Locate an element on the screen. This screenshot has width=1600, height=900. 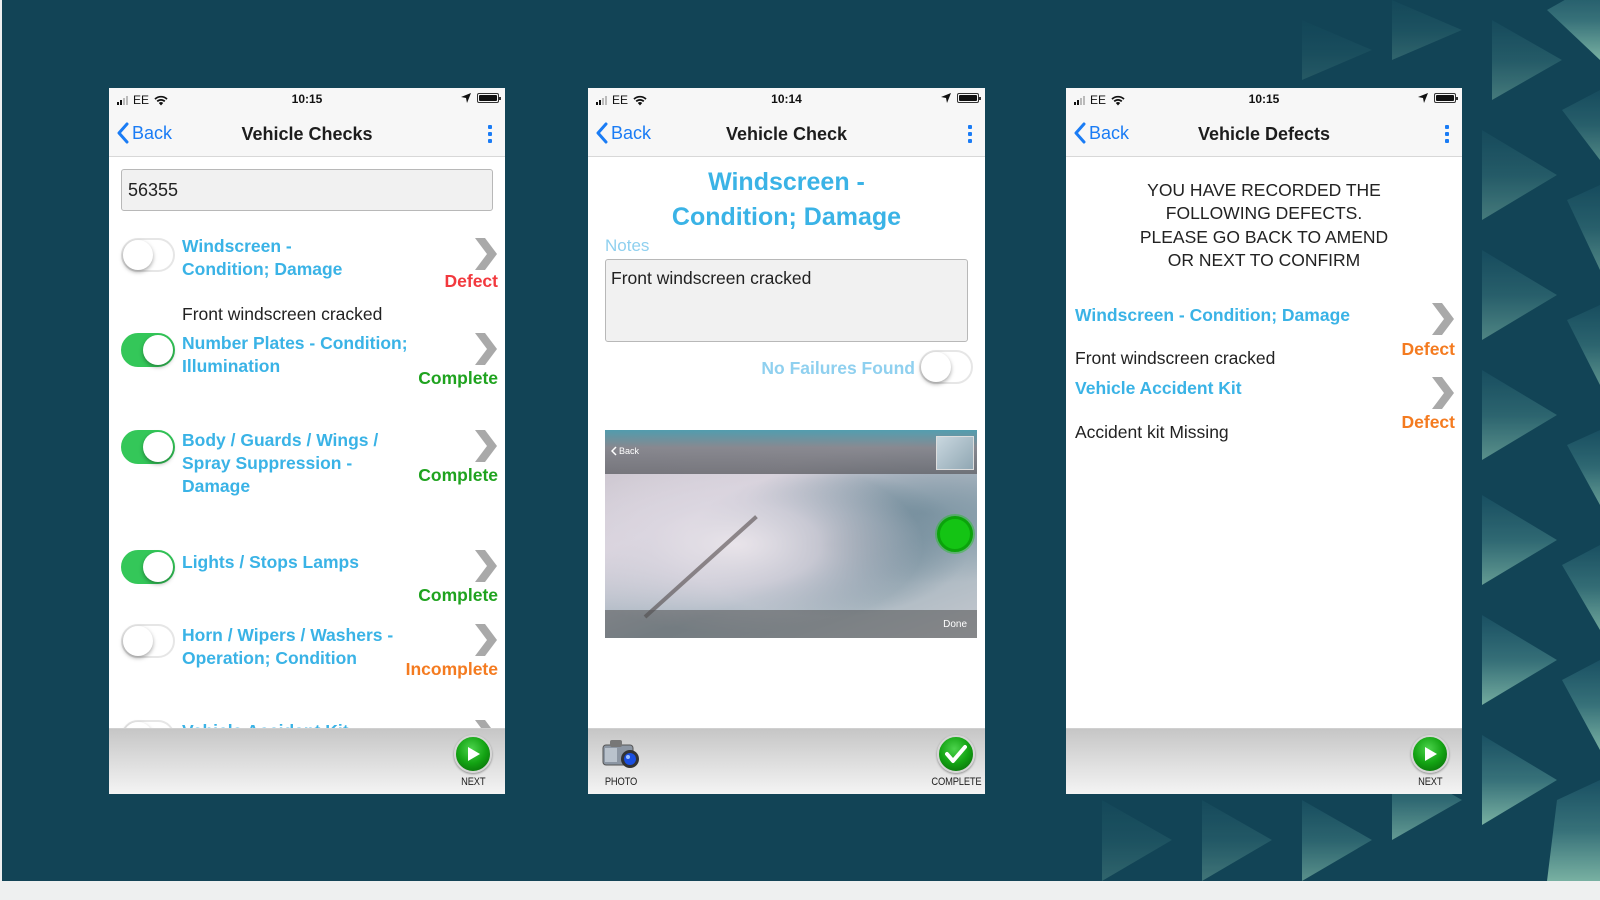
notes-textarea: Front windscreen cracked is located at coordinates (786, 300).